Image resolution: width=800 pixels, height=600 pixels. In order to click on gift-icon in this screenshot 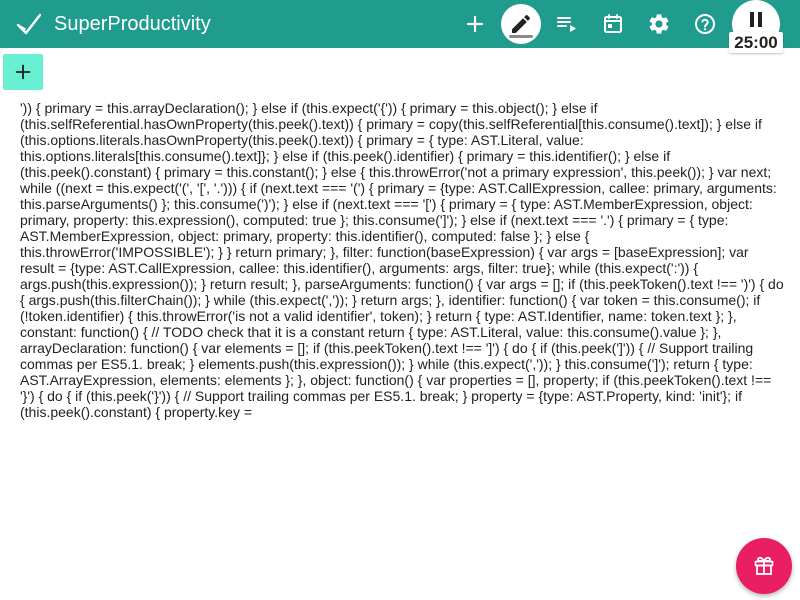, I will do `click(764, 565)`.